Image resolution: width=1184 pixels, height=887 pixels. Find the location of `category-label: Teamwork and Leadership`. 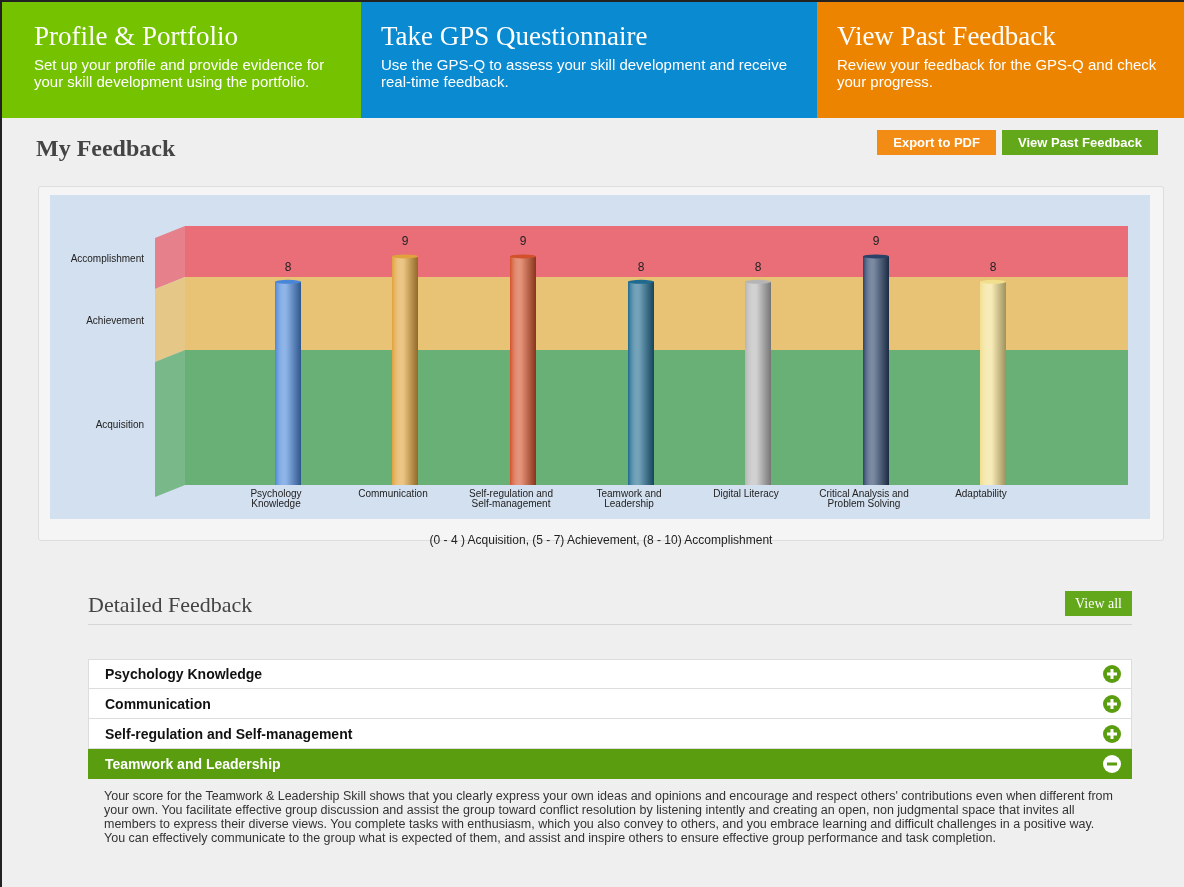

category-label: Teamwork and Leadership is located at coordinates (629, 498).